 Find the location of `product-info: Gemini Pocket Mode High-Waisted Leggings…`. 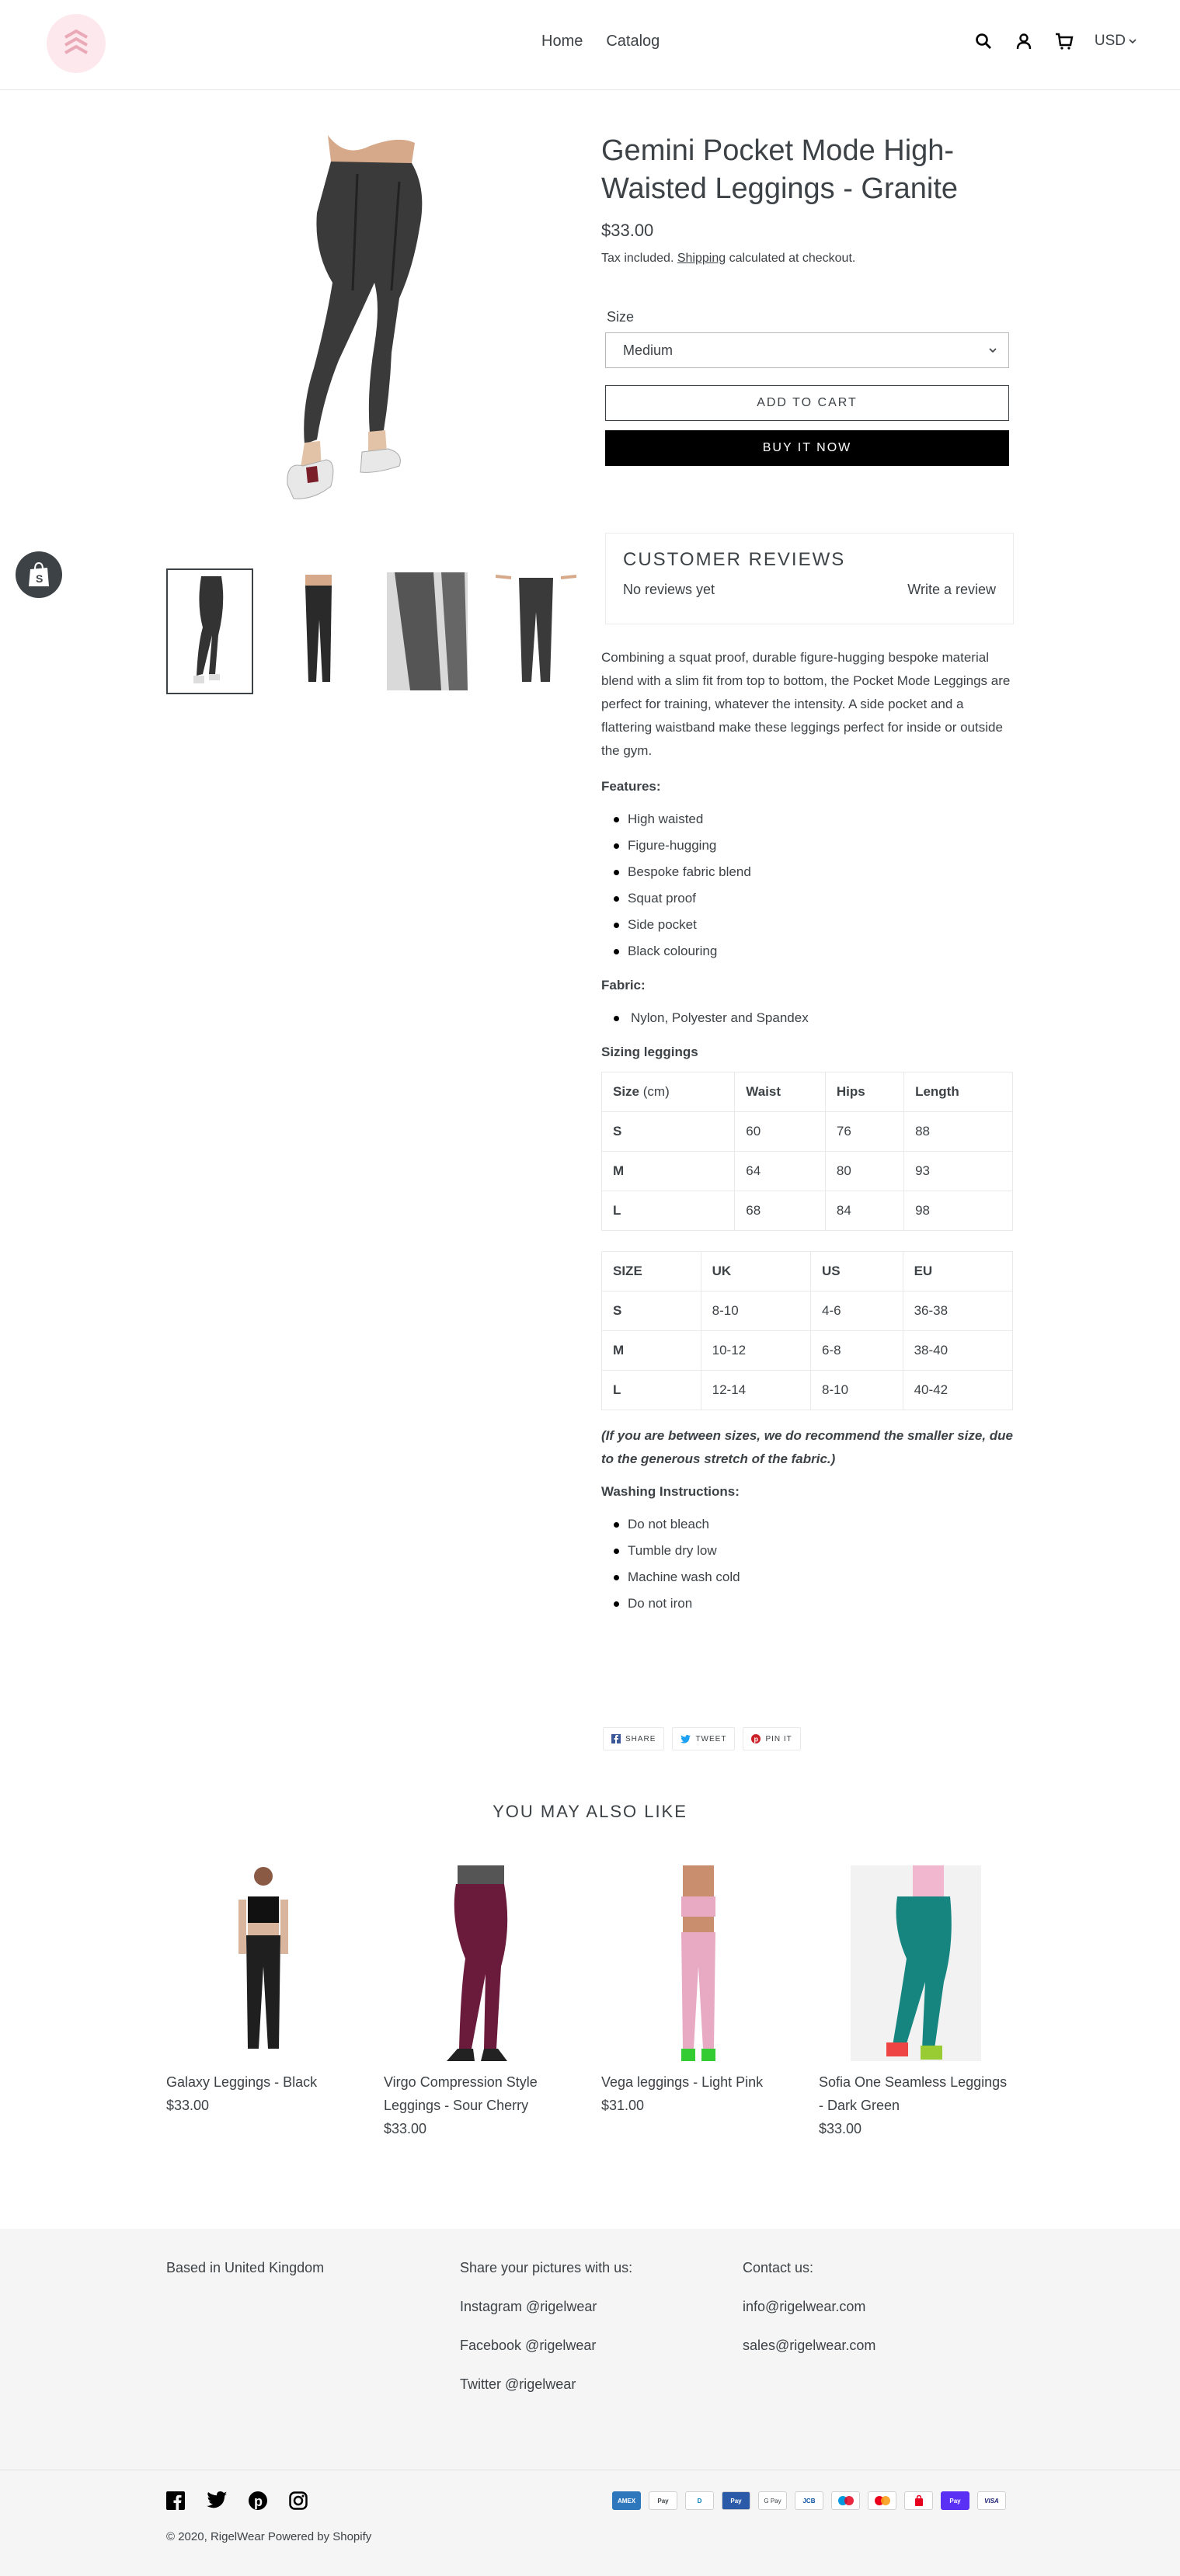

product-info: Gemini Pocket Mode High-Waisted Leggings… is located at coordinates (807, 199).